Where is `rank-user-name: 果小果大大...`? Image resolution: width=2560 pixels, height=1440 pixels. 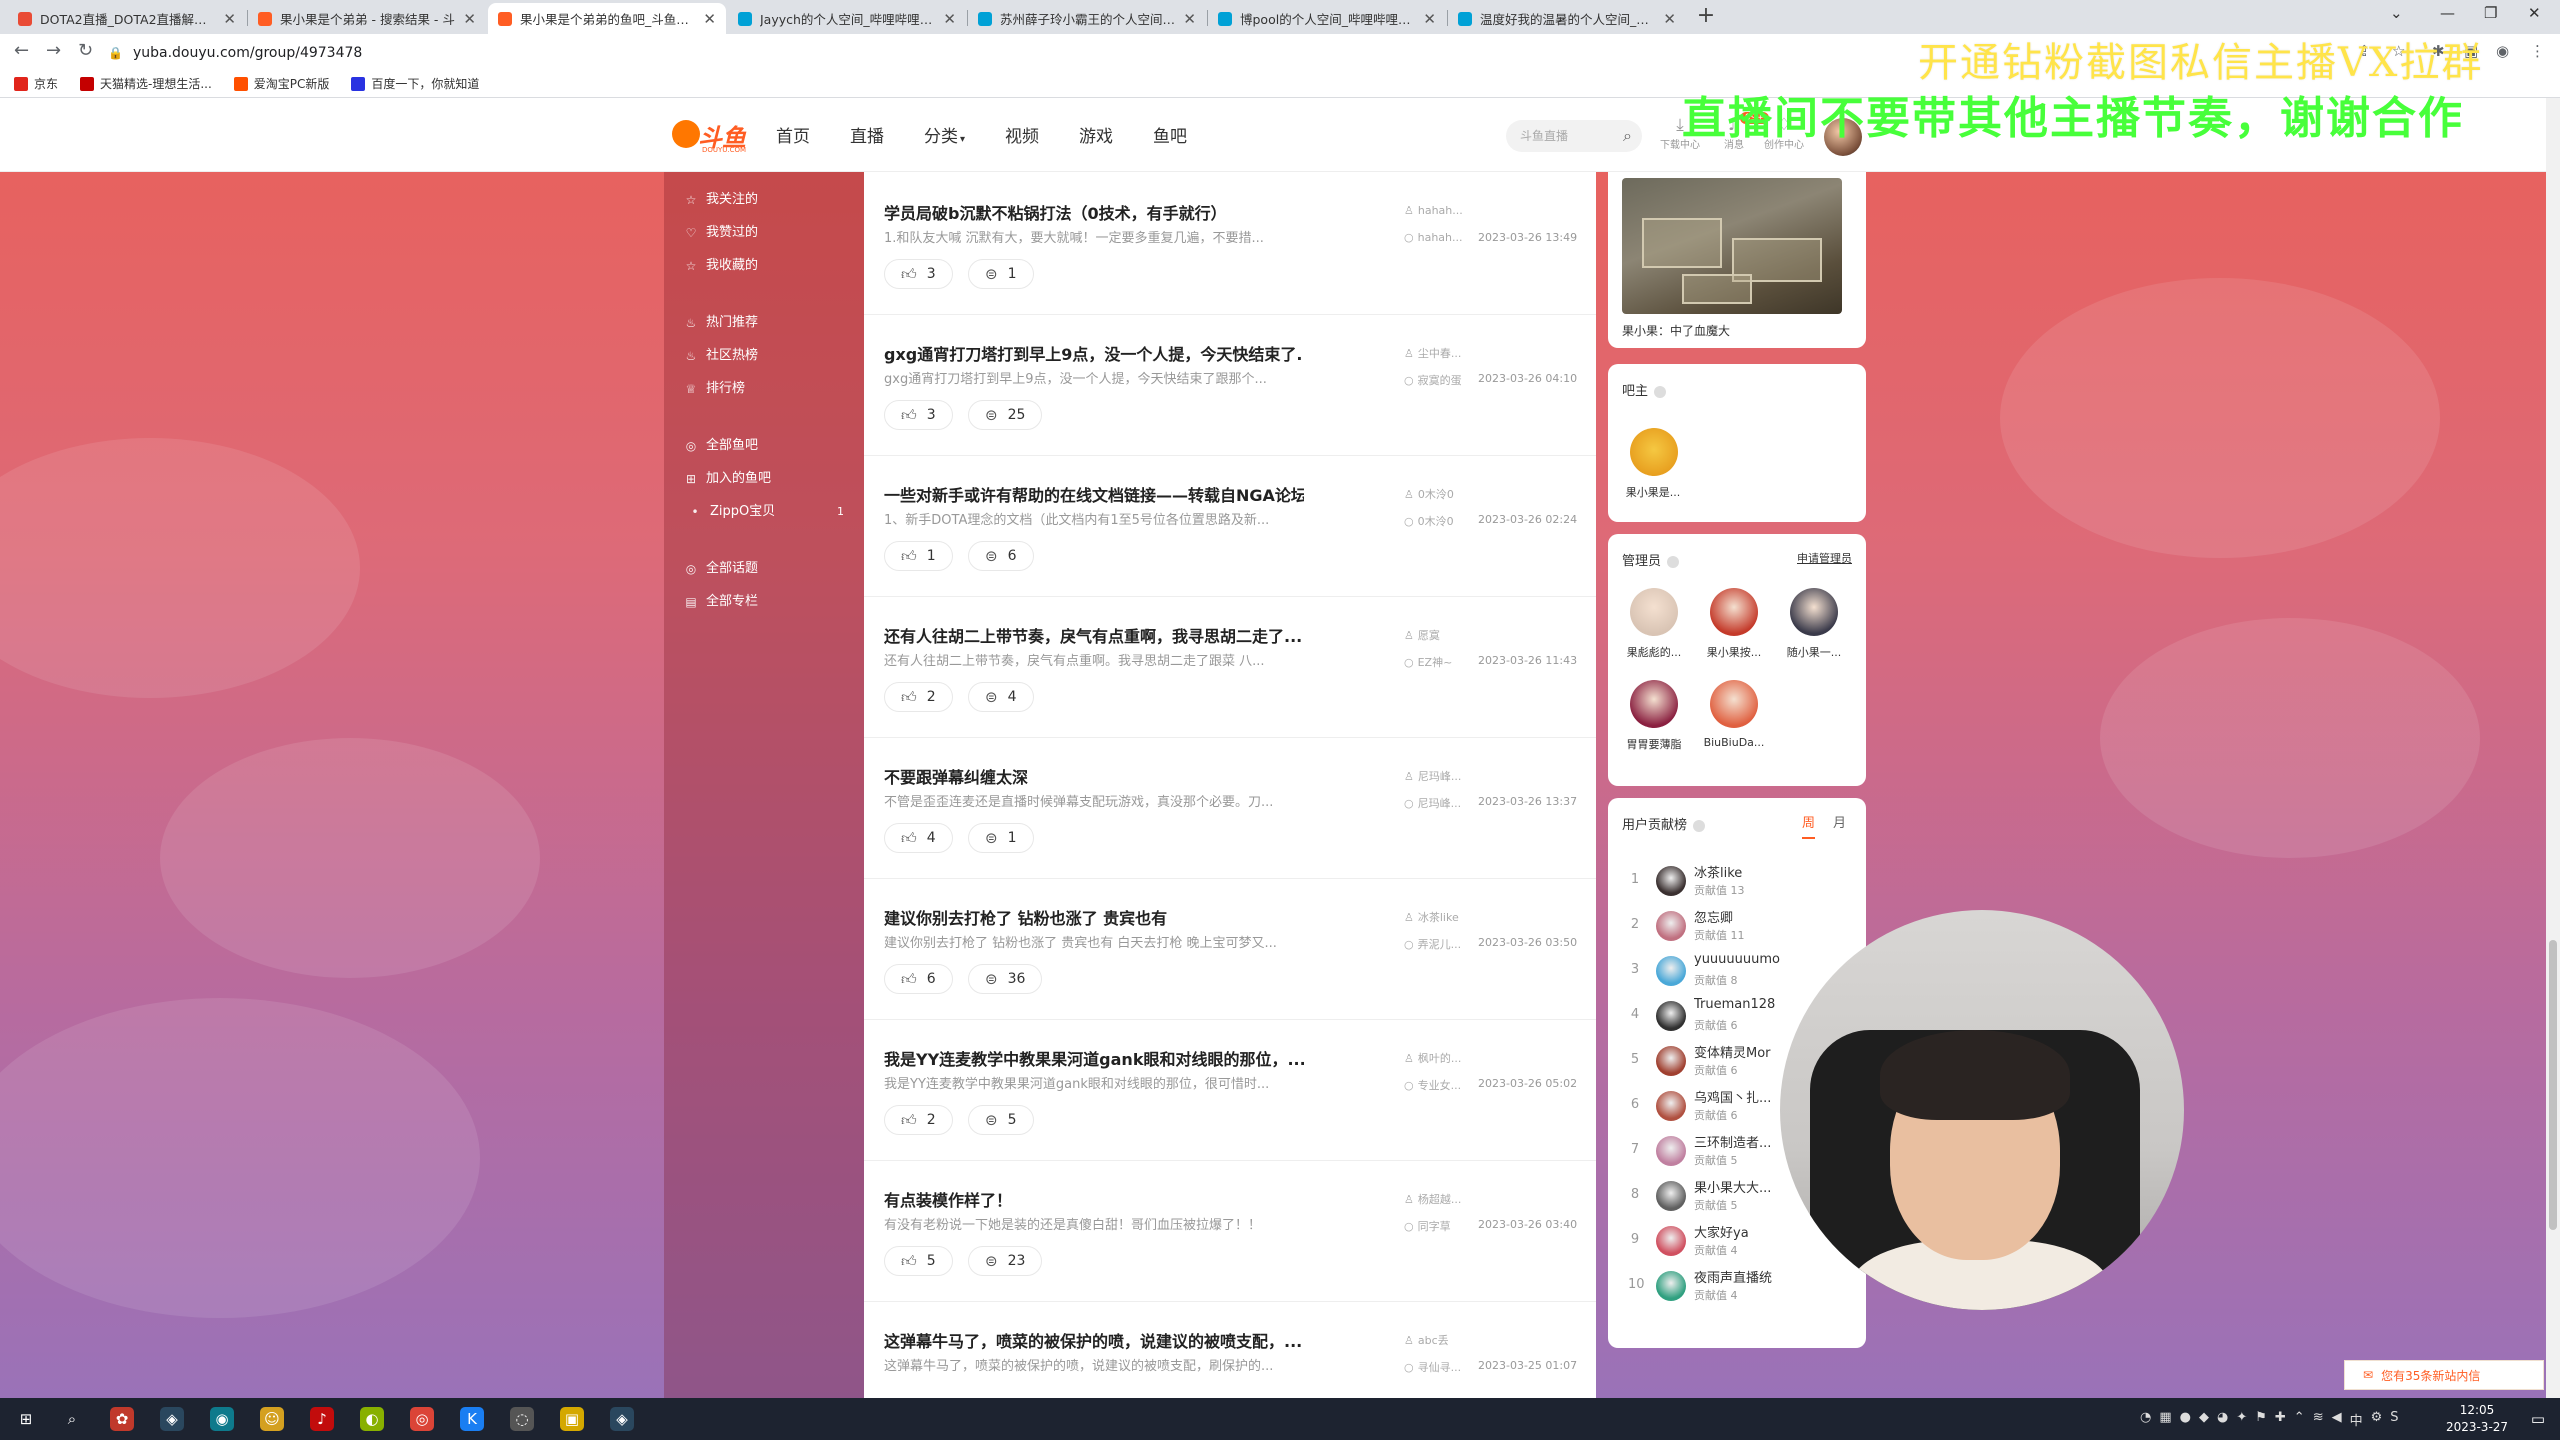 rank-user-name: 果小果大大... is located at coordinates (1739, 1186).